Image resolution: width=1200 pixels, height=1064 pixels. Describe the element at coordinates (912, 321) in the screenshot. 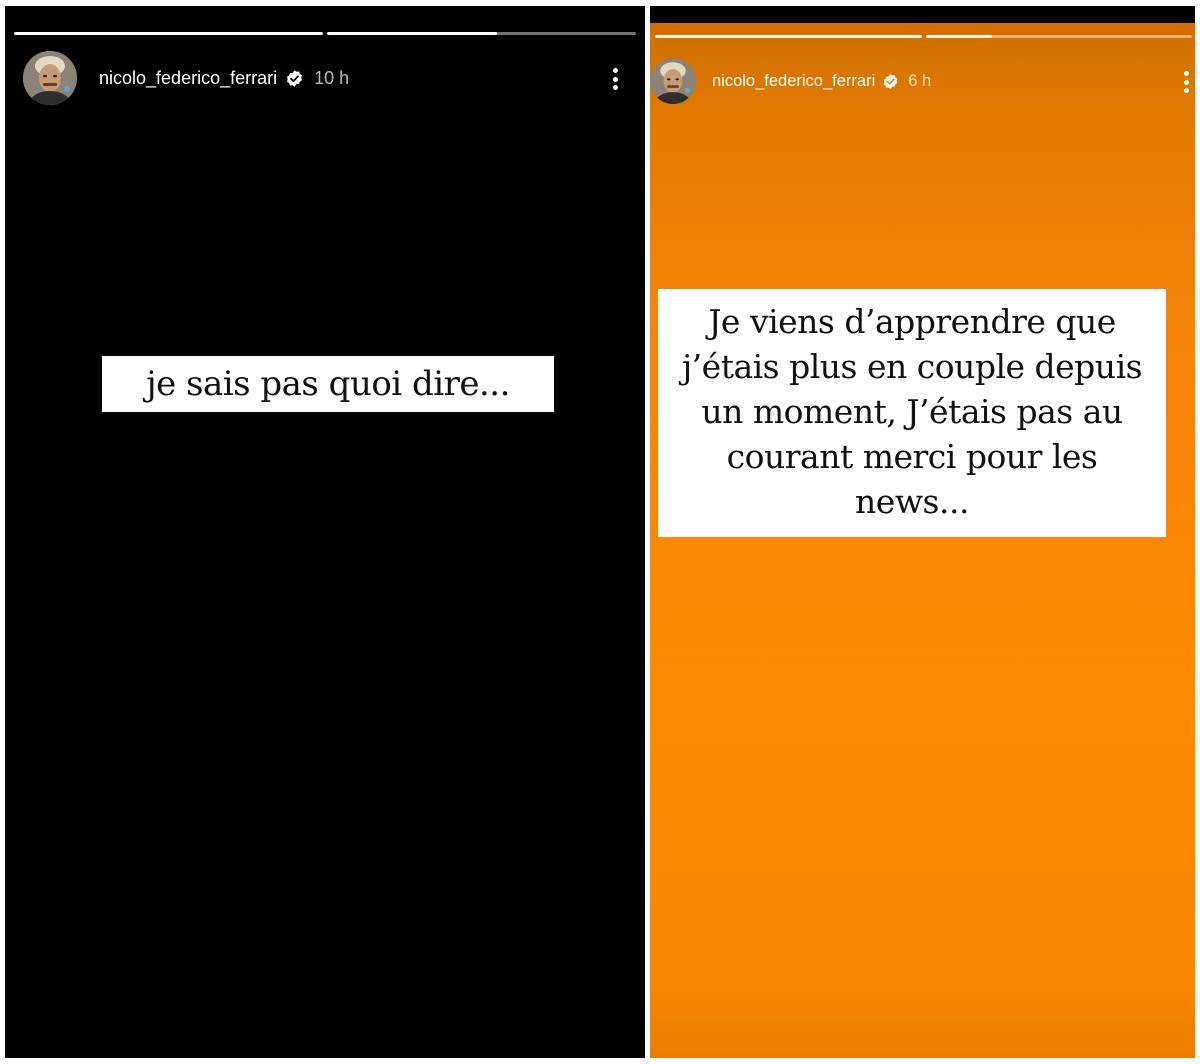

I see `caption-line: Je viens d’apprendre que` at that location.